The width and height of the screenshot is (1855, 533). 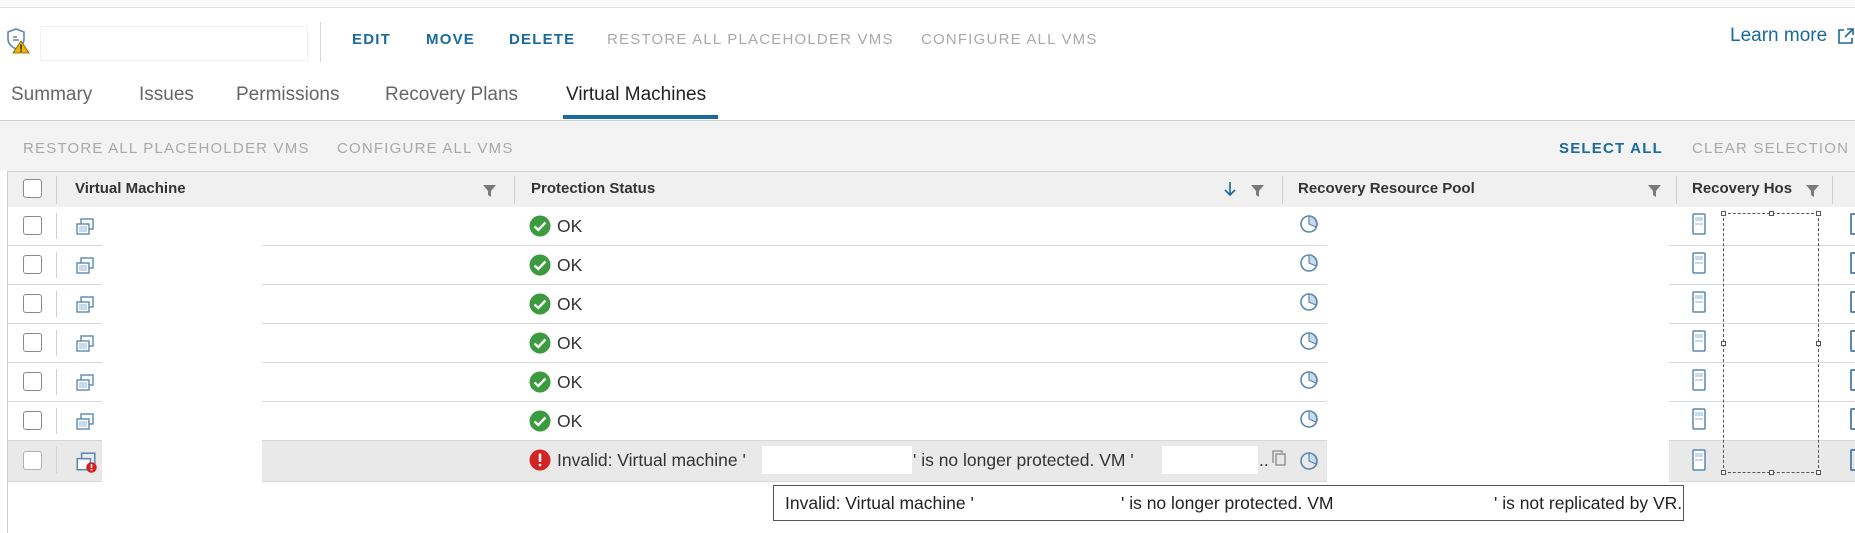 I want to click on edit-button: EDIT, so click(x=371, y=39).